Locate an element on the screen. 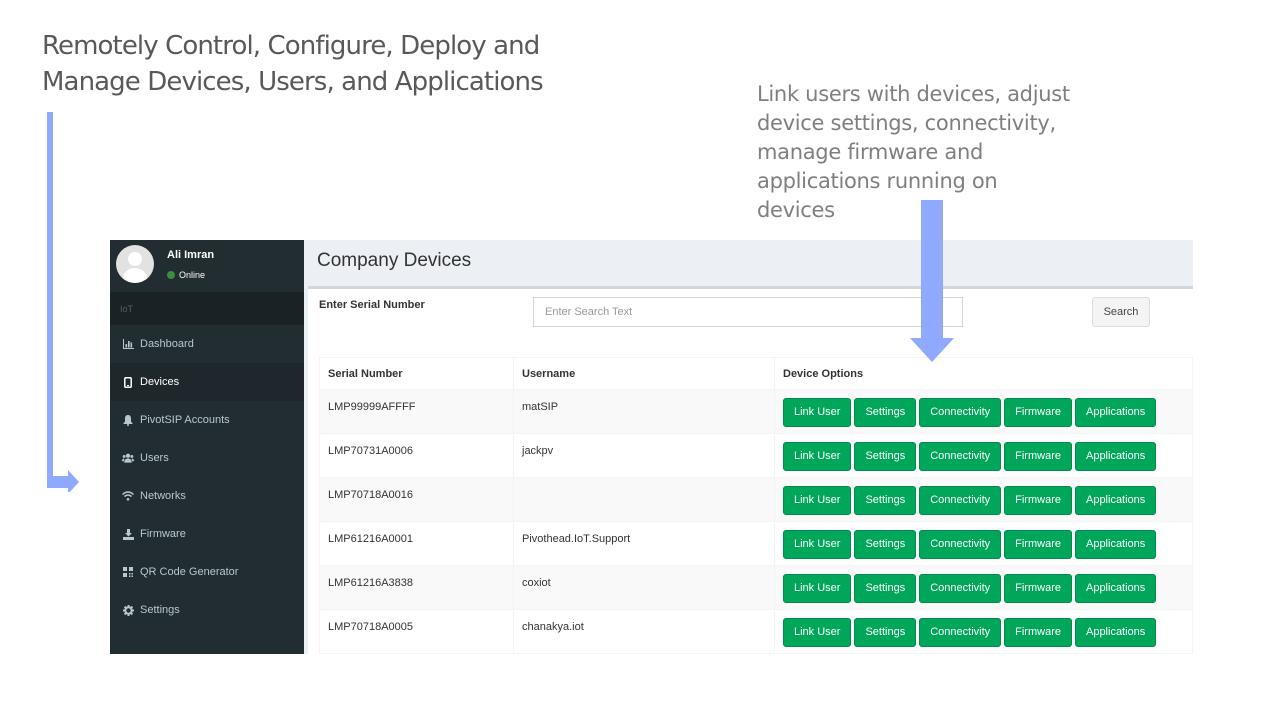 This screenshot has width=1280, height=720. sidebar-section-header: IoT is located at coordinates (207, 308).